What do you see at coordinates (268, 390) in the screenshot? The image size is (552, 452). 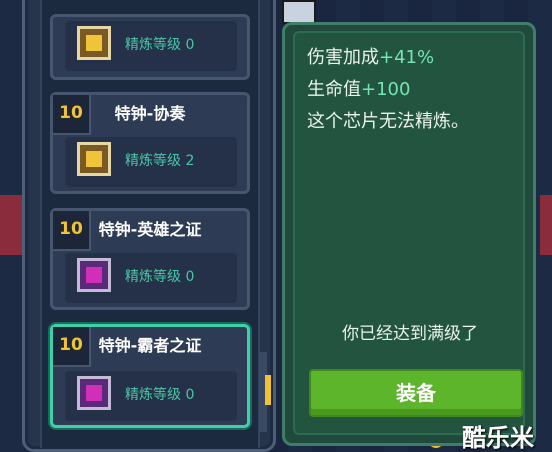 I see `scrollbar-thumb` at bounding box center [268, 390].